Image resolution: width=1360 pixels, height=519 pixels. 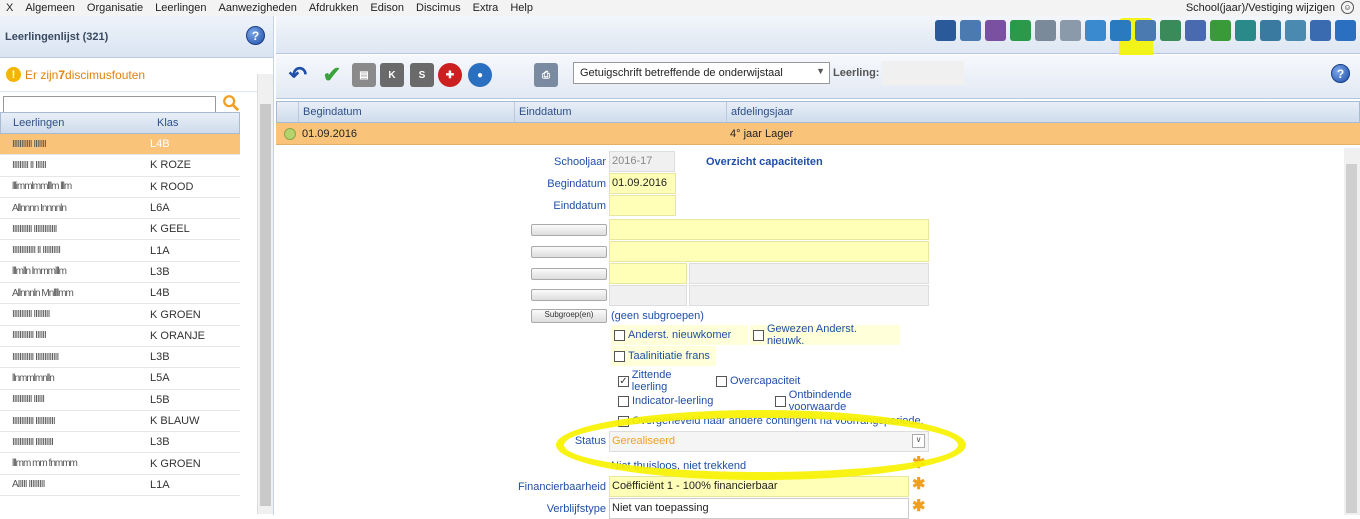 What do you see at coordinates (759, 508) in the screenshot?
I see `verblijfstype-field: Niet van toepassing` at bounding box center [759, 508].